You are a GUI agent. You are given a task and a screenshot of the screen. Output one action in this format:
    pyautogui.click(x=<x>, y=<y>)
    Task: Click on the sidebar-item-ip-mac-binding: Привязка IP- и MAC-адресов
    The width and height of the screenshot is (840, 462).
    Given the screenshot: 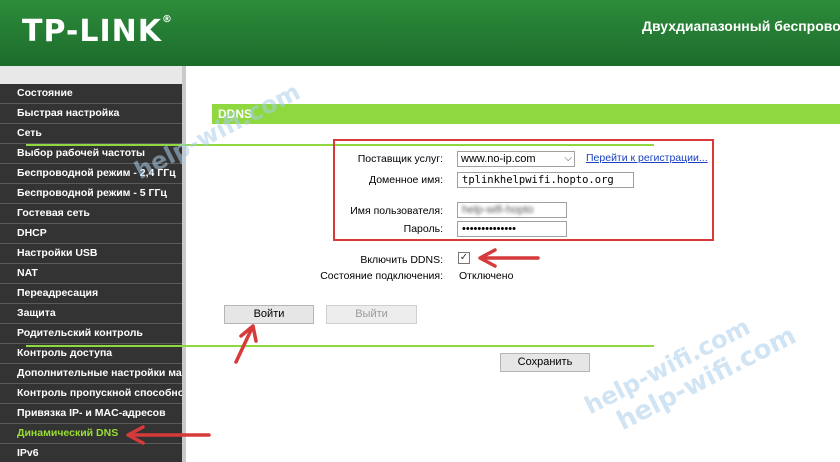 What is the action you would take?
    pyautogui.click(x=91, y=414)
    